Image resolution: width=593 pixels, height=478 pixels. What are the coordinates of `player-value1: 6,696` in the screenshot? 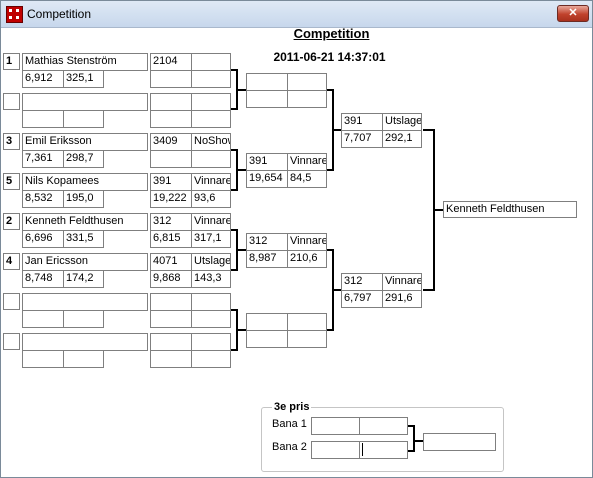 It's located at (43, 239).